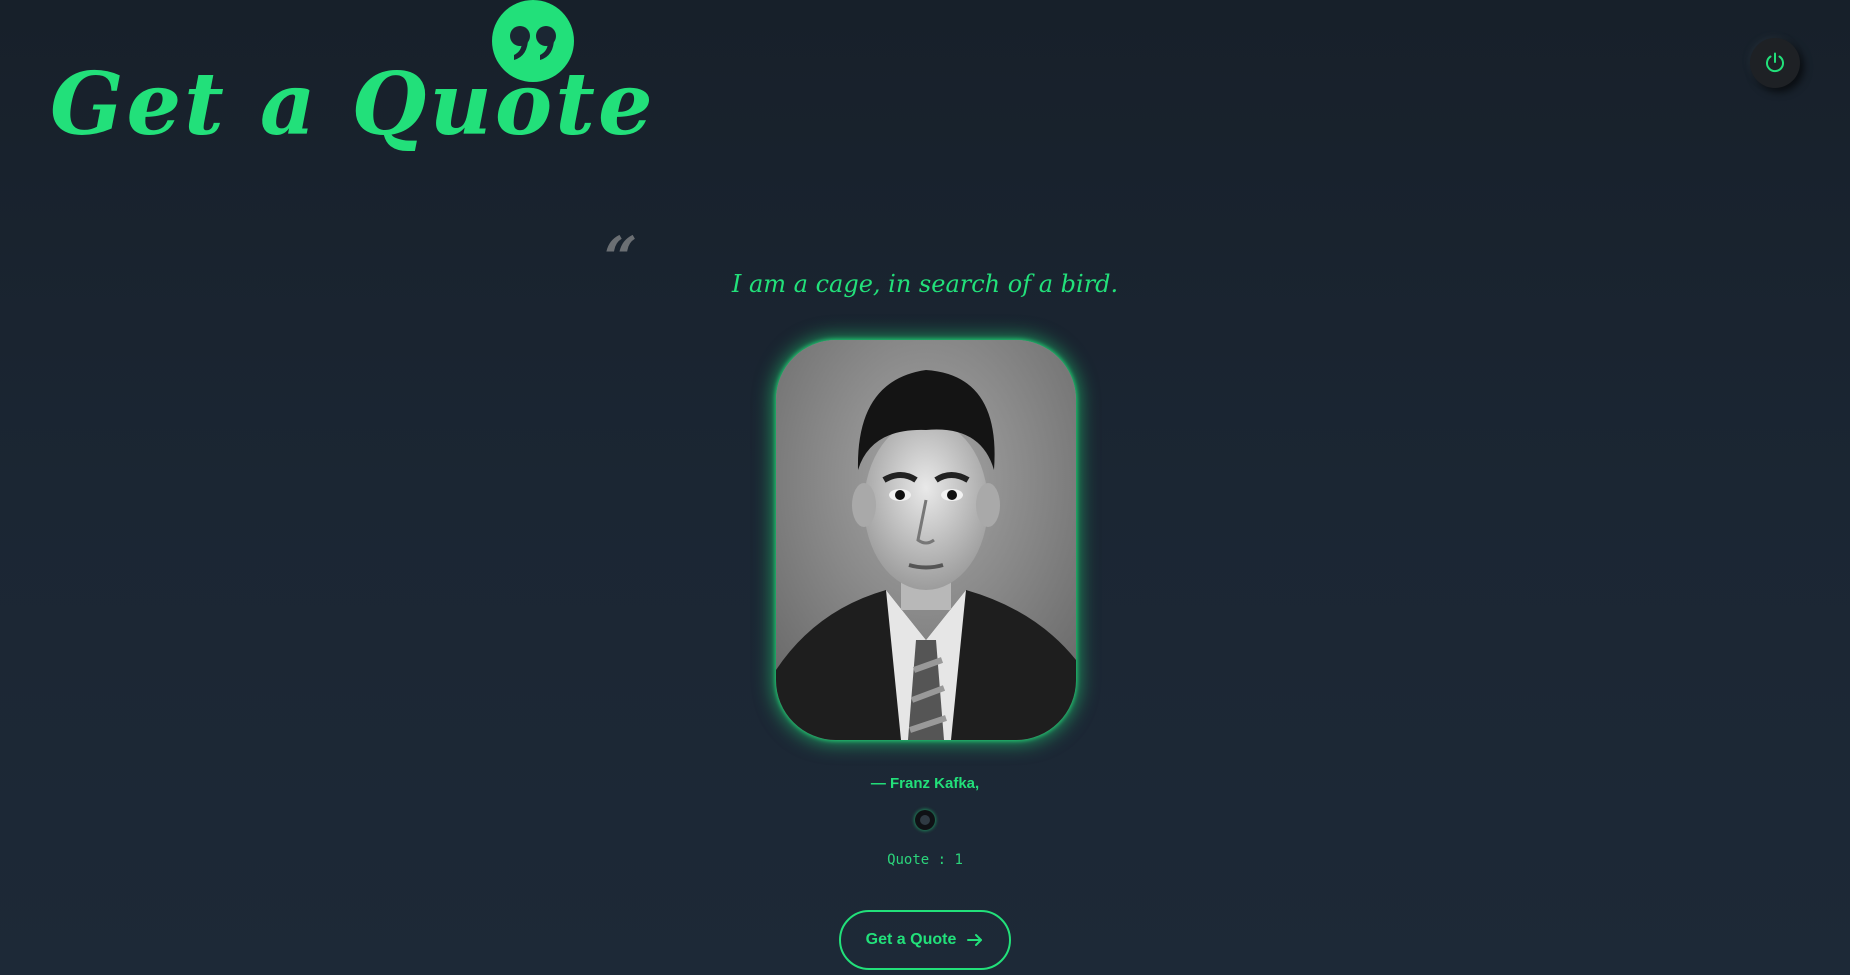  I want to click on quote-marks-icon, so click(533, 43).